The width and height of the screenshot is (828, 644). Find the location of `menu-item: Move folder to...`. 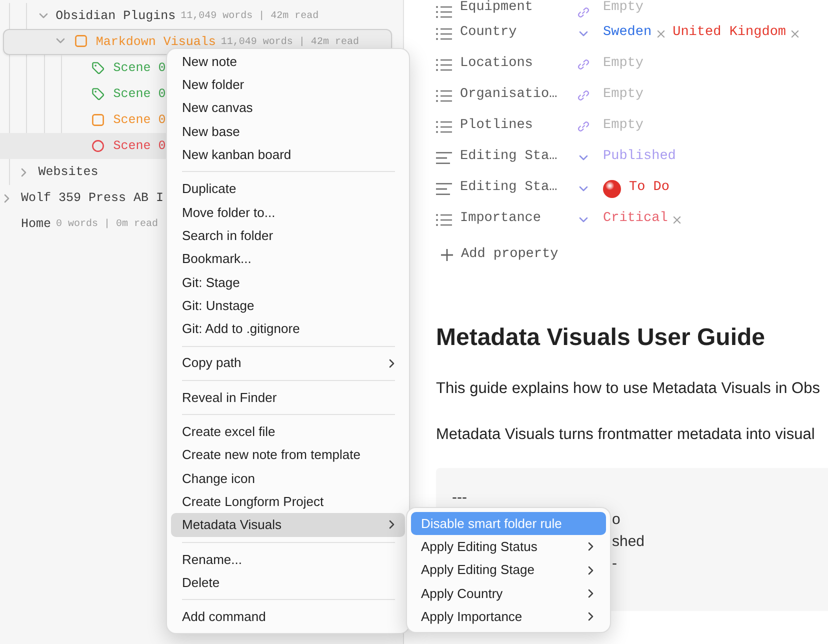

menu-item: Move folder to... is located at coordinates (288, 212).